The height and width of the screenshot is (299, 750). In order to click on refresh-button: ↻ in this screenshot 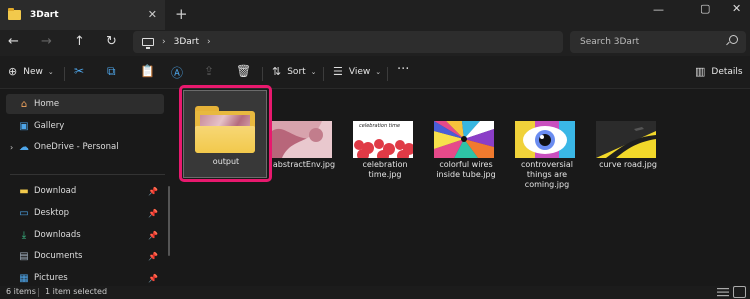, I will do `click(111, 41)`.